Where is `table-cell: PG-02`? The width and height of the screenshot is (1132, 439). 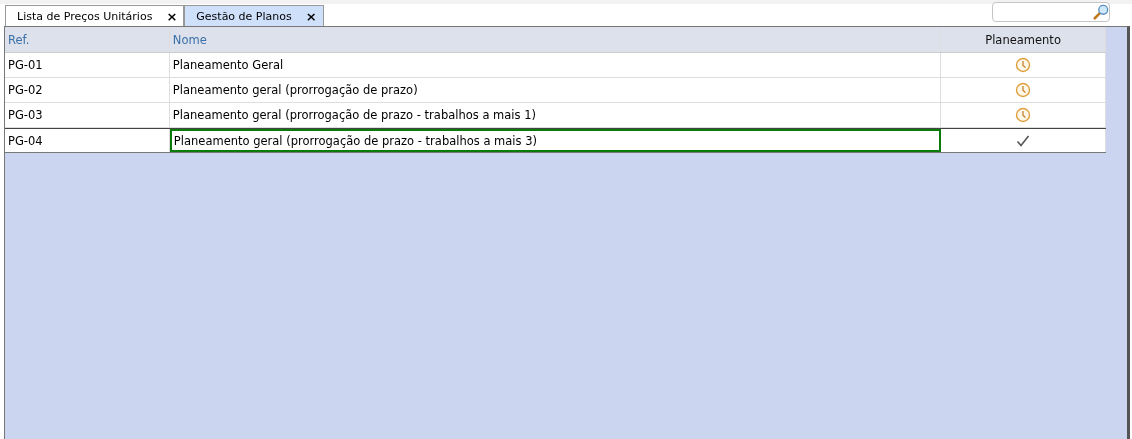 table-cell: PG-02 is located at coordinates (87, 90).